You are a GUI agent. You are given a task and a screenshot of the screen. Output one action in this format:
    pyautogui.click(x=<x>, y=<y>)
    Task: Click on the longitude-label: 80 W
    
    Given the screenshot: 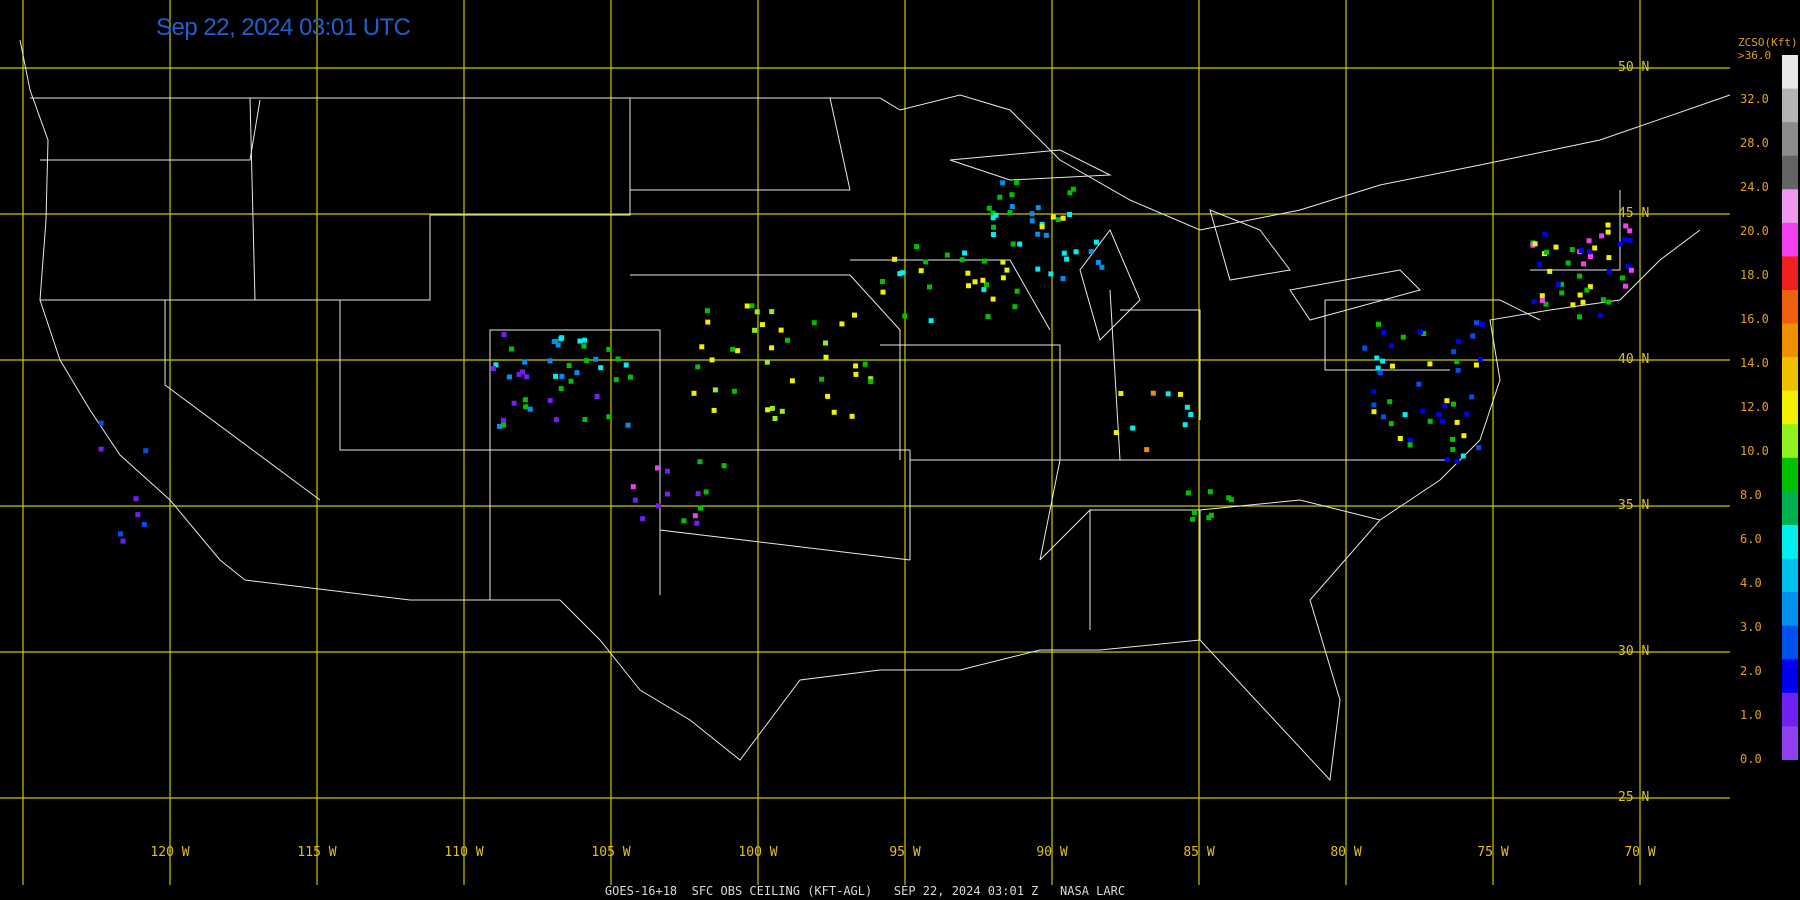 What is the action you would take?
    pyautogui.click(x=1346, y=852)
    